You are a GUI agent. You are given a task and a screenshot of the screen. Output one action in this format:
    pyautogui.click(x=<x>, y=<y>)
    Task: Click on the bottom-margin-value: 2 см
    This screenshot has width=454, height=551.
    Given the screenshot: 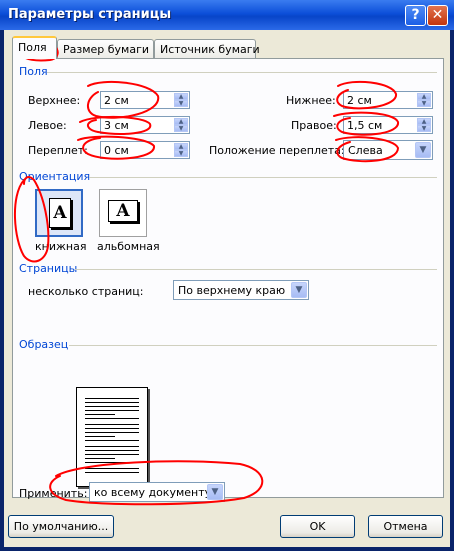 What is the action you would take?
    pyautogui.click(x=359, y=100)
    